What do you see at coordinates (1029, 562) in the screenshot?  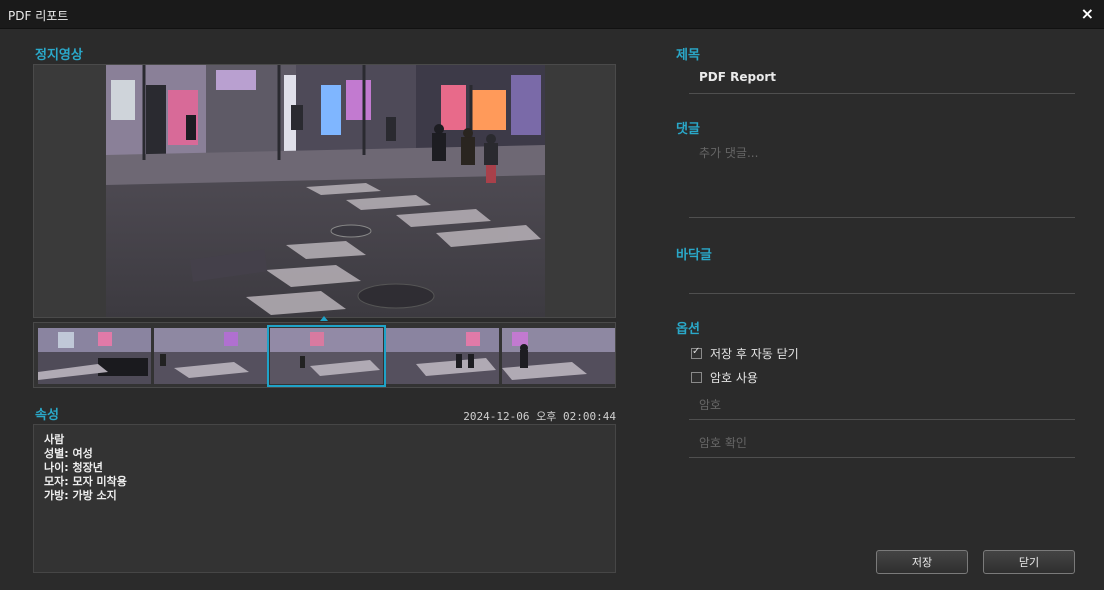 I see `close-button: 닫기` at bounding box center [1029, 562].